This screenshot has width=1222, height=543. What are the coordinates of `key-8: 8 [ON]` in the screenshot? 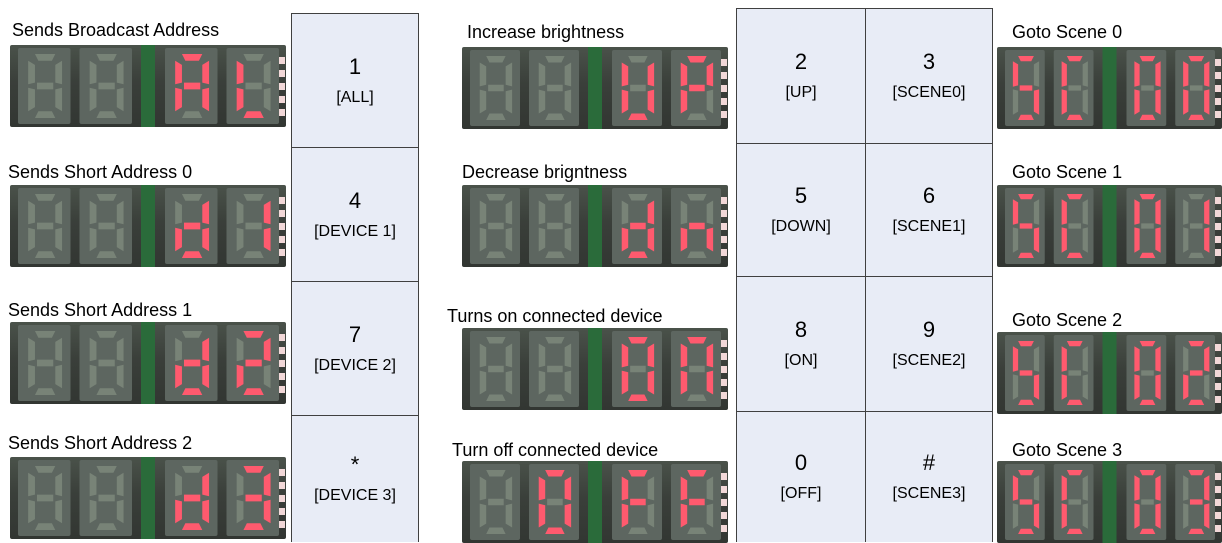 It's located at (801, 344).